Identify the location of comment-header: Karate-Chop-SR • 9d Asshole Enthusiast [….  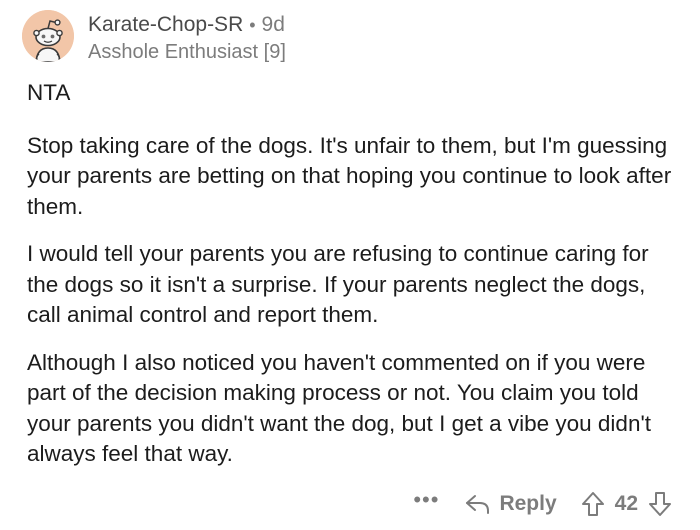
(154, 37).